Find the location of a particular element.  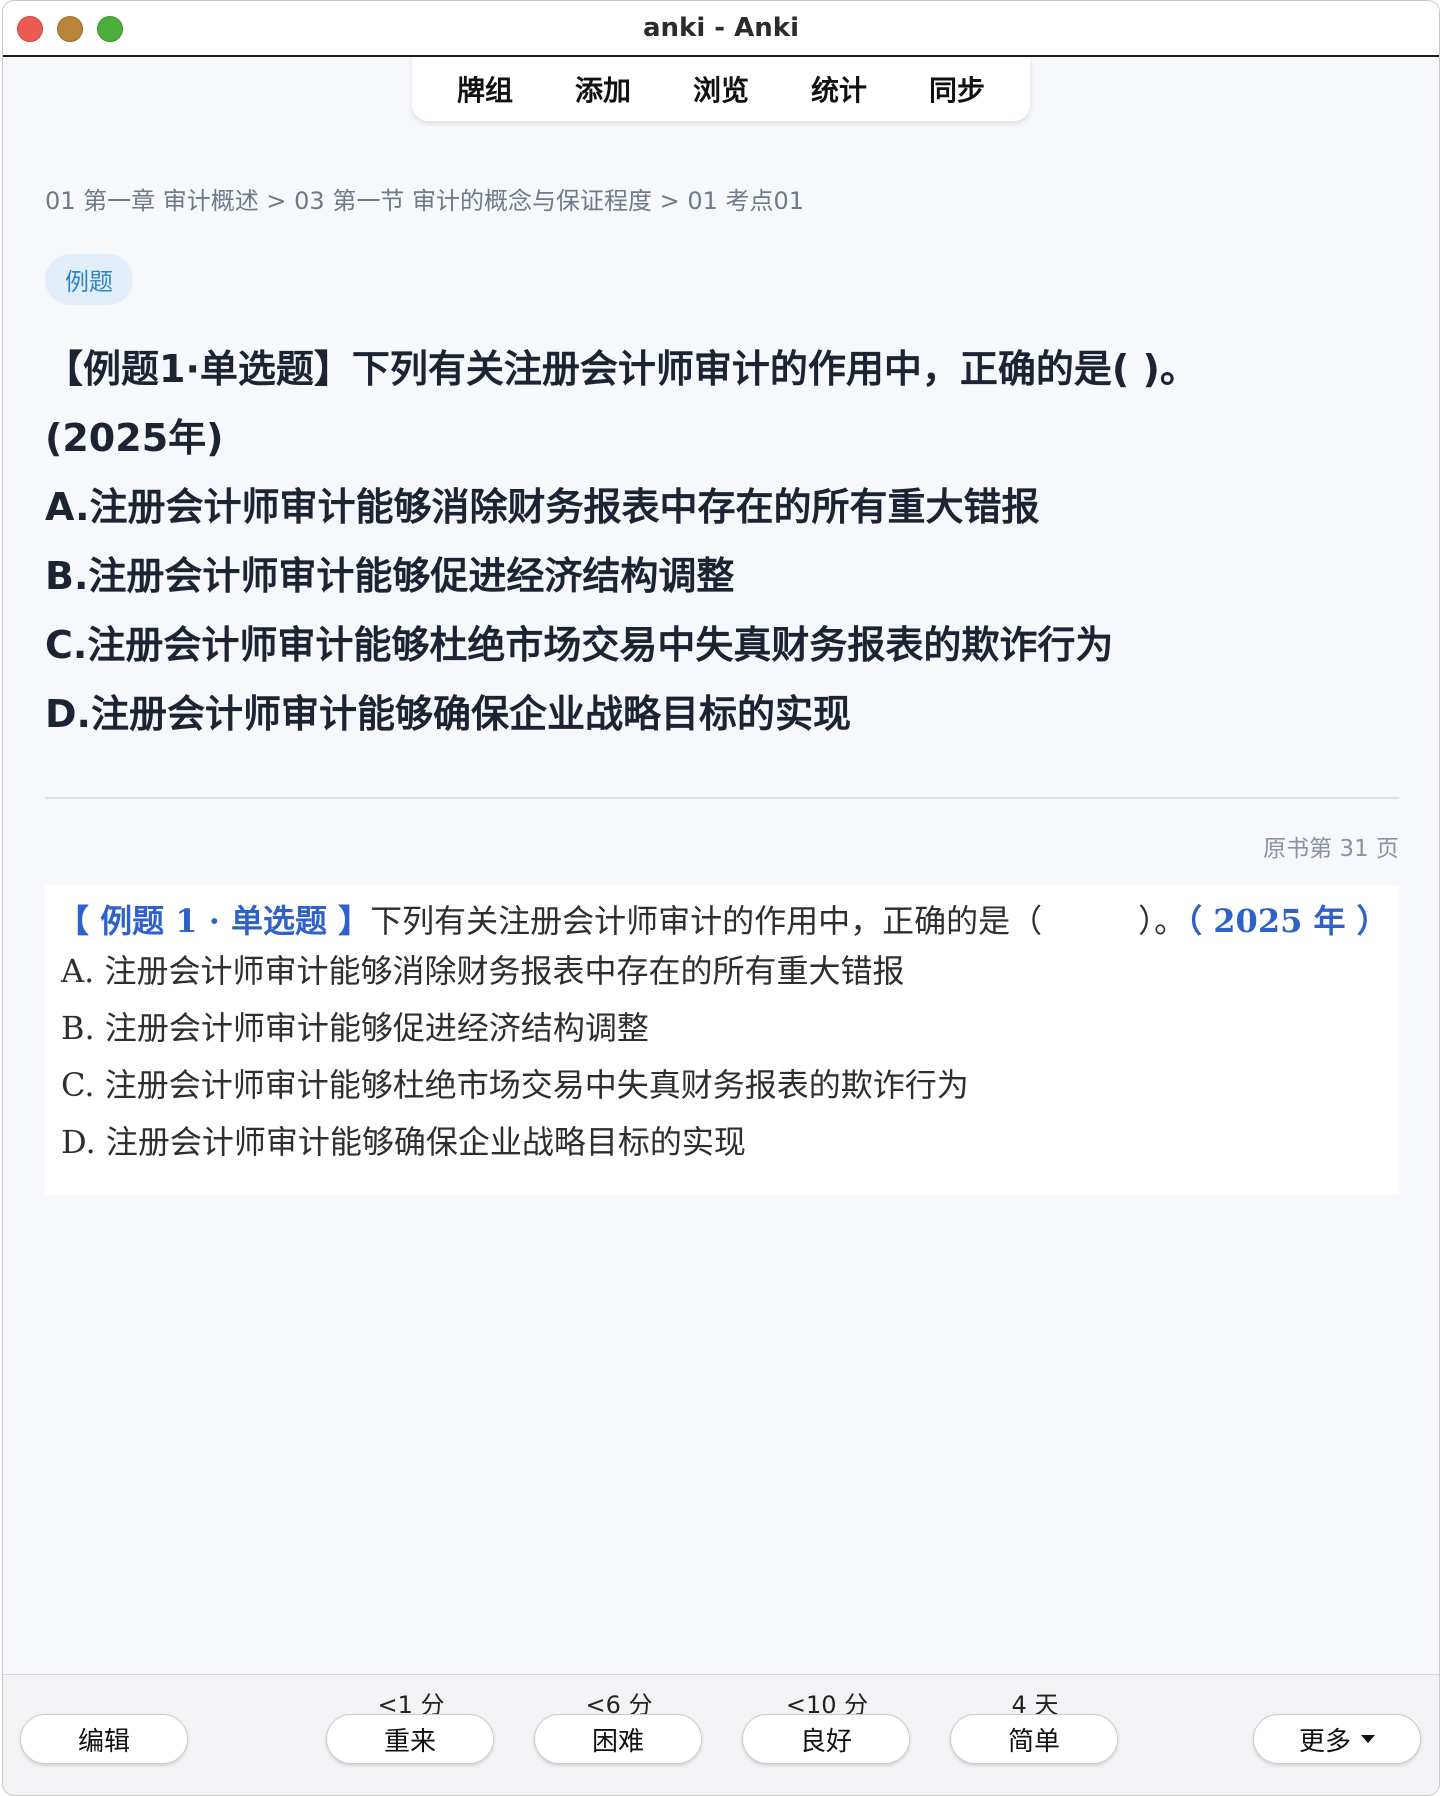

scan-option-c: C. 注册会计师审计能够杜绝市场交易中失真财务报表的欺诈行为 is located at coordinates (515, 1085).